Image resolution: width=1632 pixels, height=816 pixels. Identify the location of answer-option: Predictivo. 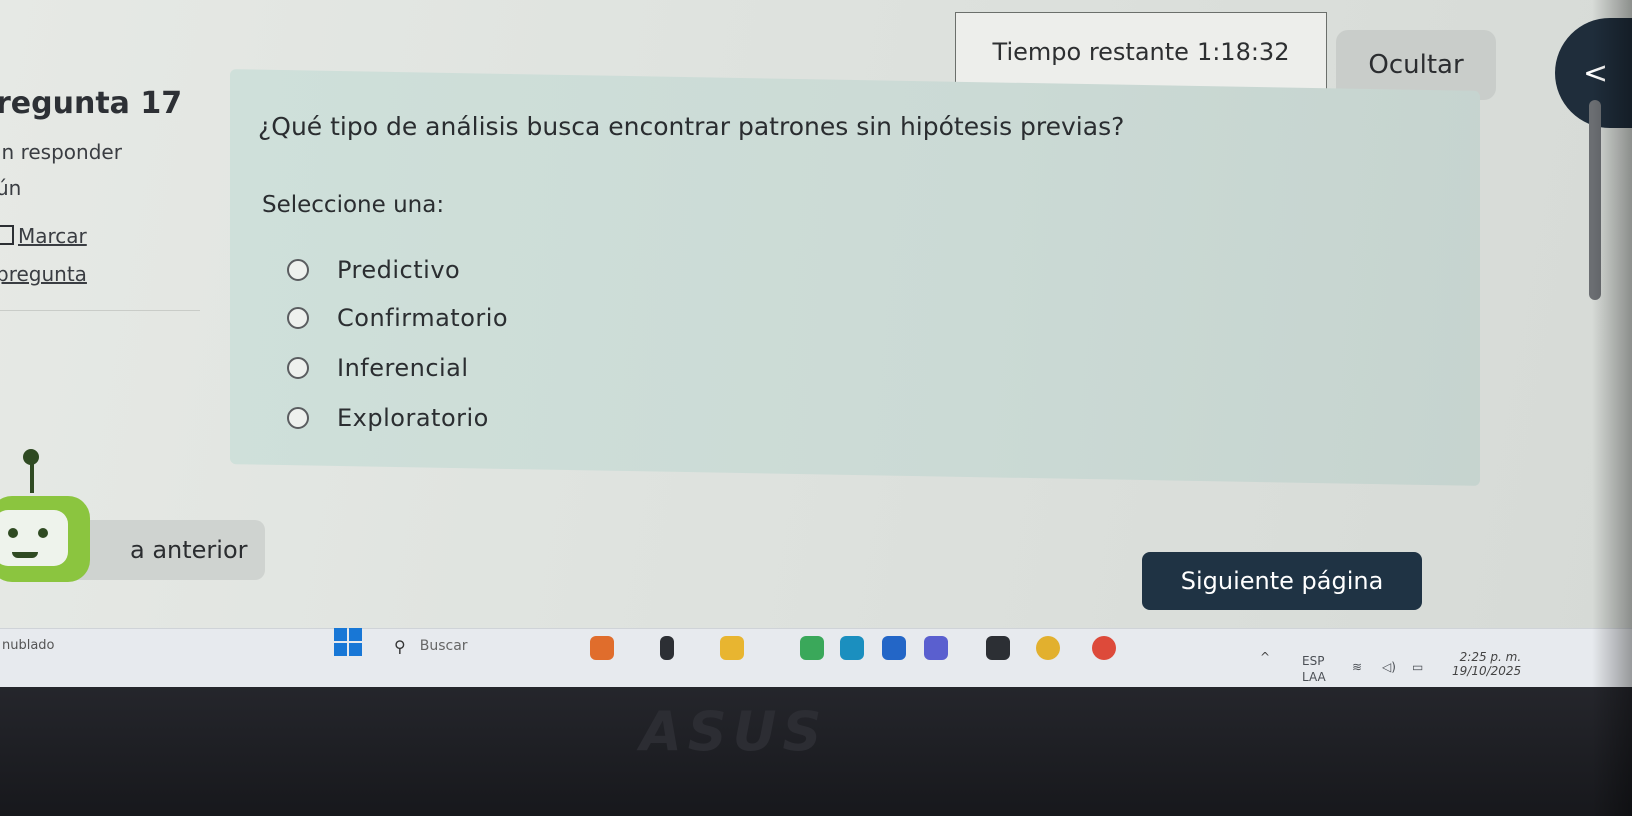
(373, 270).